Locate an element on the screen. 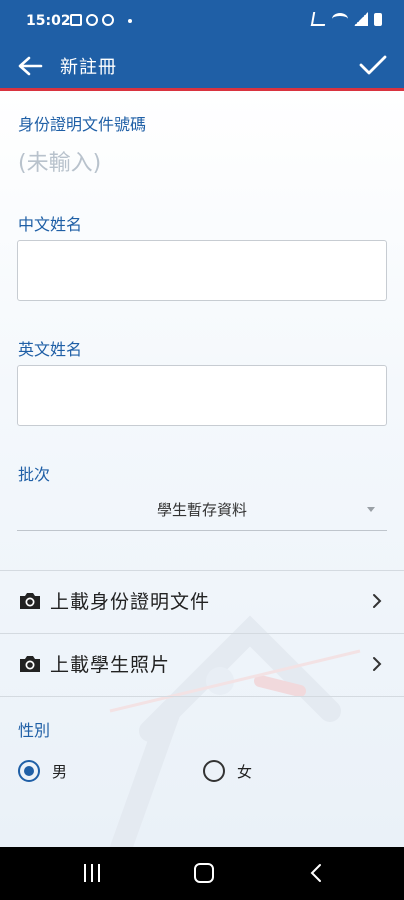  back-button is located at coordinates (30, 66).